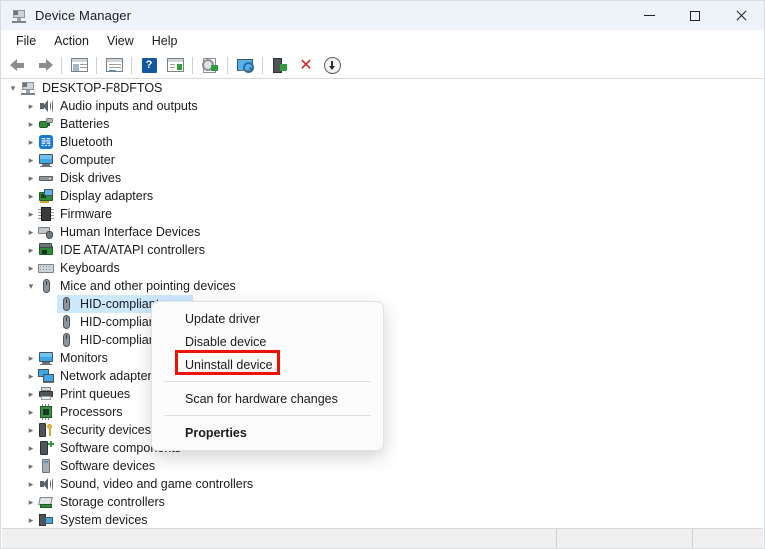 The width and height of the screenshot is (765, 549). What do you see at coordinates (332, 65) in the screenshot?
I see `install-legacy-hardware-button` at bounding box center [332, 65].